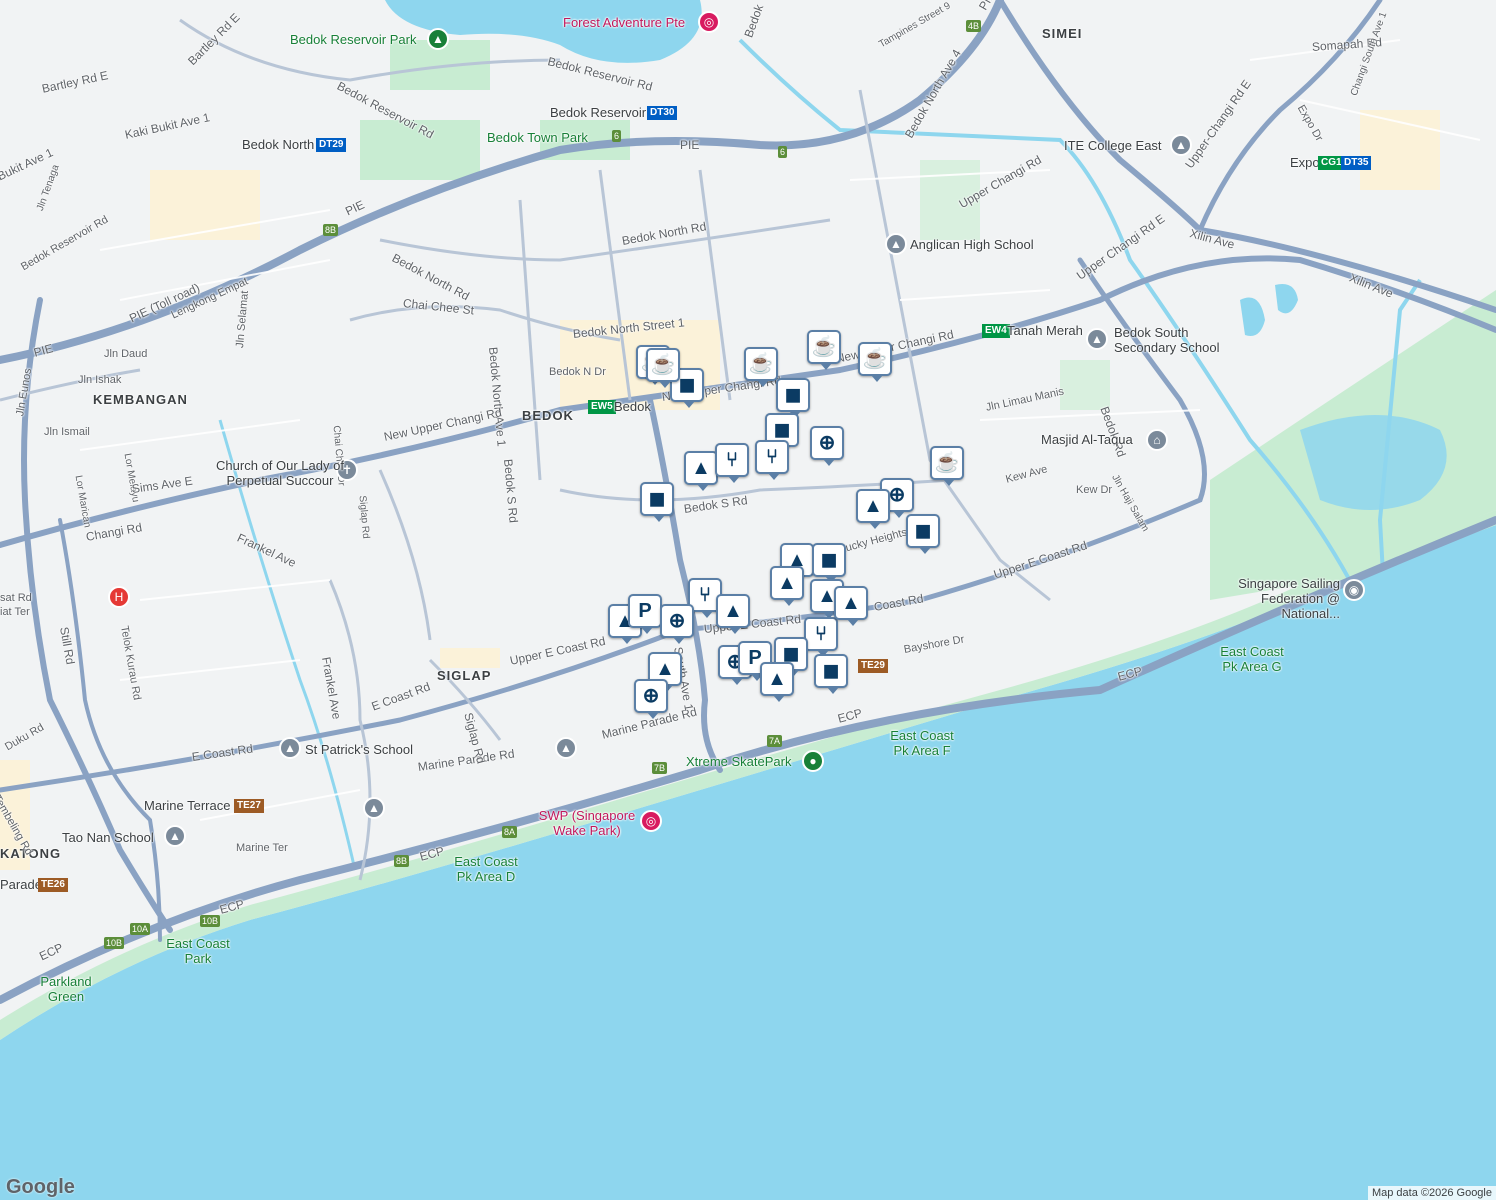 The image size is (1496, 1200). I want to click on station-marine-terrace: Marine Terrace, so click(187, 805).